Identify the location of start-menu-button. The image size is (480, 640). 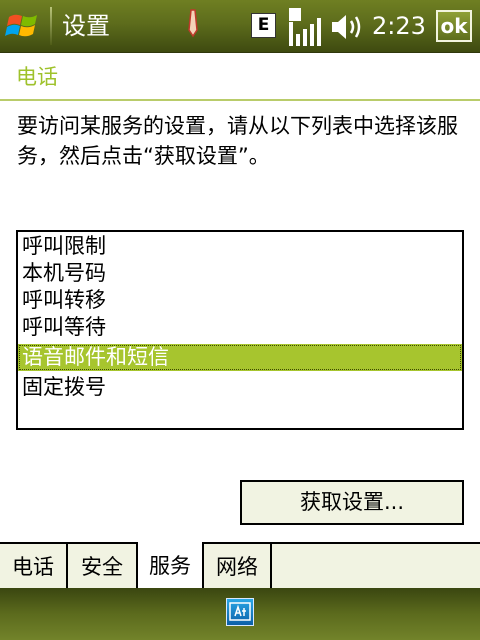
(25, 26).